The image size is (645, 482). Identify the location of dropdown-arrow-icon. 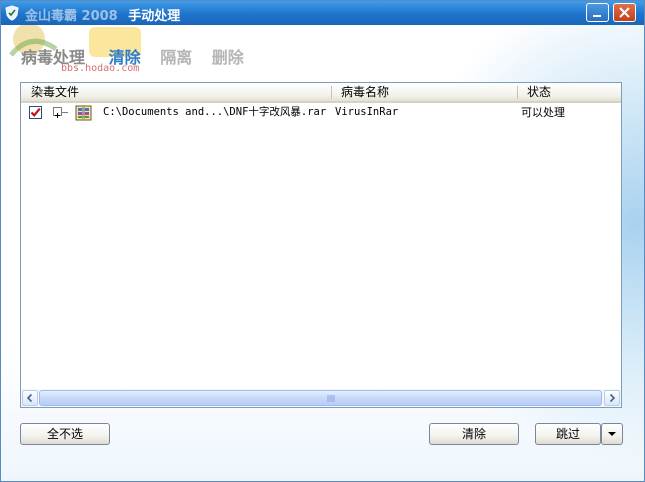
(612, 434).